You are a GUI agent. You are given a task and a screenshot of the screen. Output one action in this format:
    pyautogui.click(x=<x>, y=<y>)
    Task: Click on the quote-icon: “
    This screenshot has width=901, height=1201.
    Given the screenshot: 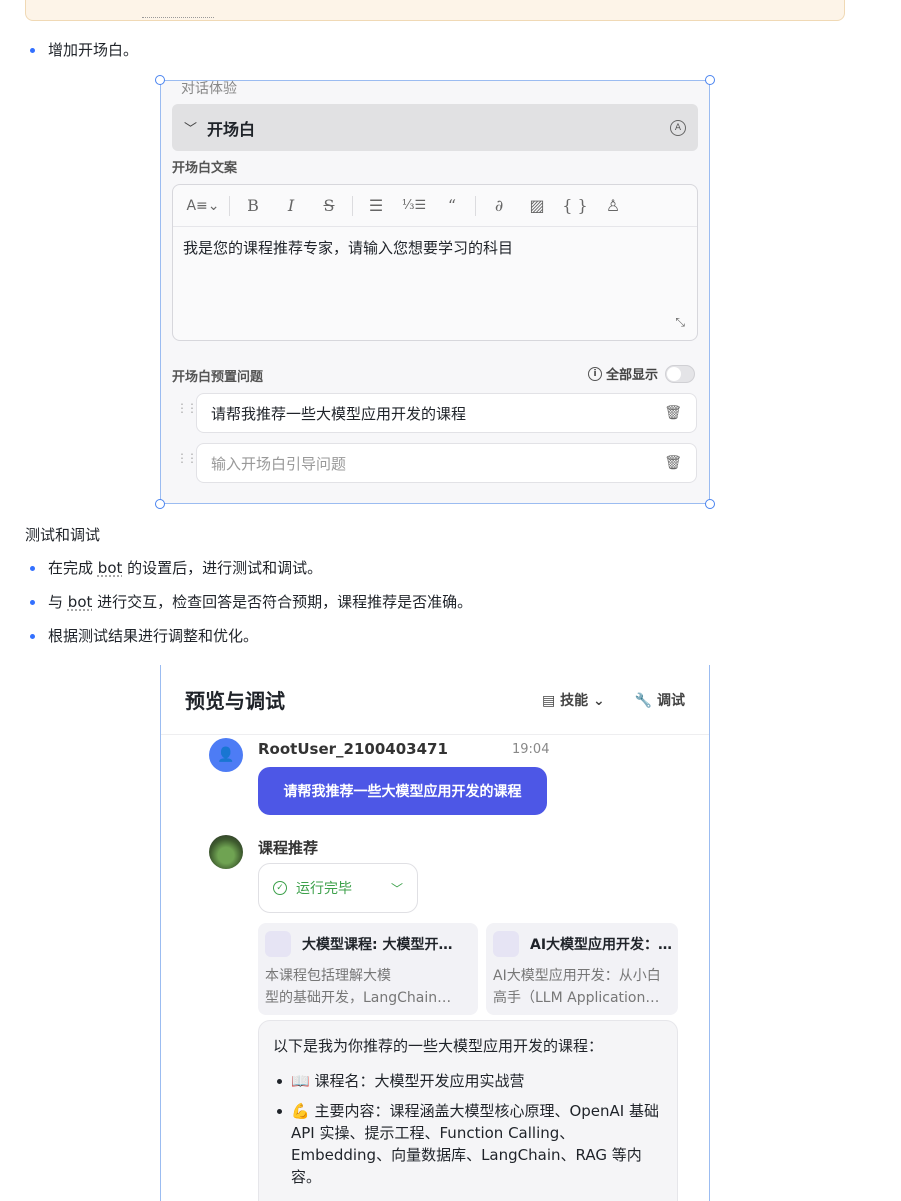 What is the action you would take?
    pyautogui.click(x=452, y=205)
    